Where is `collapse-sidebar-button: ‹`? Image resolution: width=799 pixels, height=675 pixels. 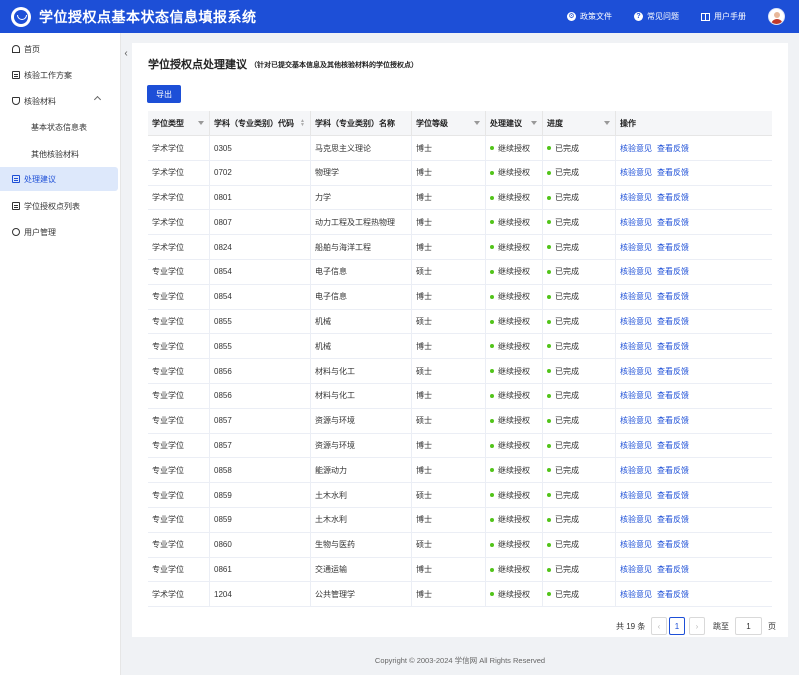
collapse-sidebar-button: ‹ is located at coordinates (126, 53).